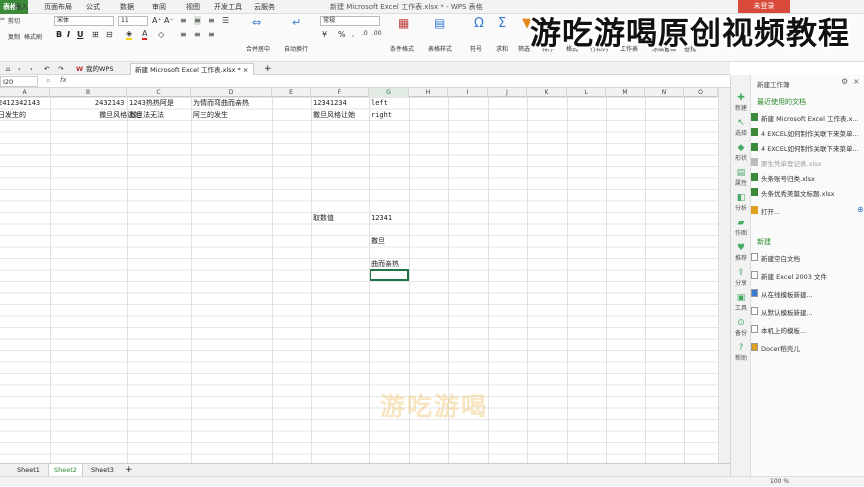 Image resolution: width=864 pixels, height=487 pixels. What do you see at coordinates (258, 48) in the screenshot?
I see `merge-center-button: 合并居中` at bounding box center [258, 48].